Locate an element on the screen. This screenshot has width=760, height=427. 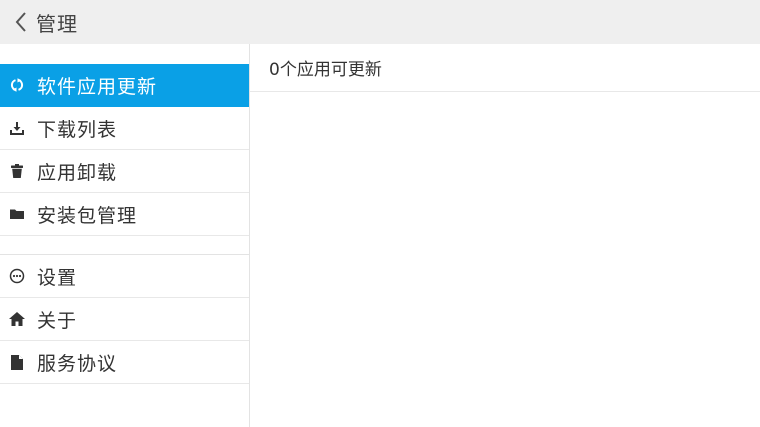
back-button is located at coordinates (14, 22).